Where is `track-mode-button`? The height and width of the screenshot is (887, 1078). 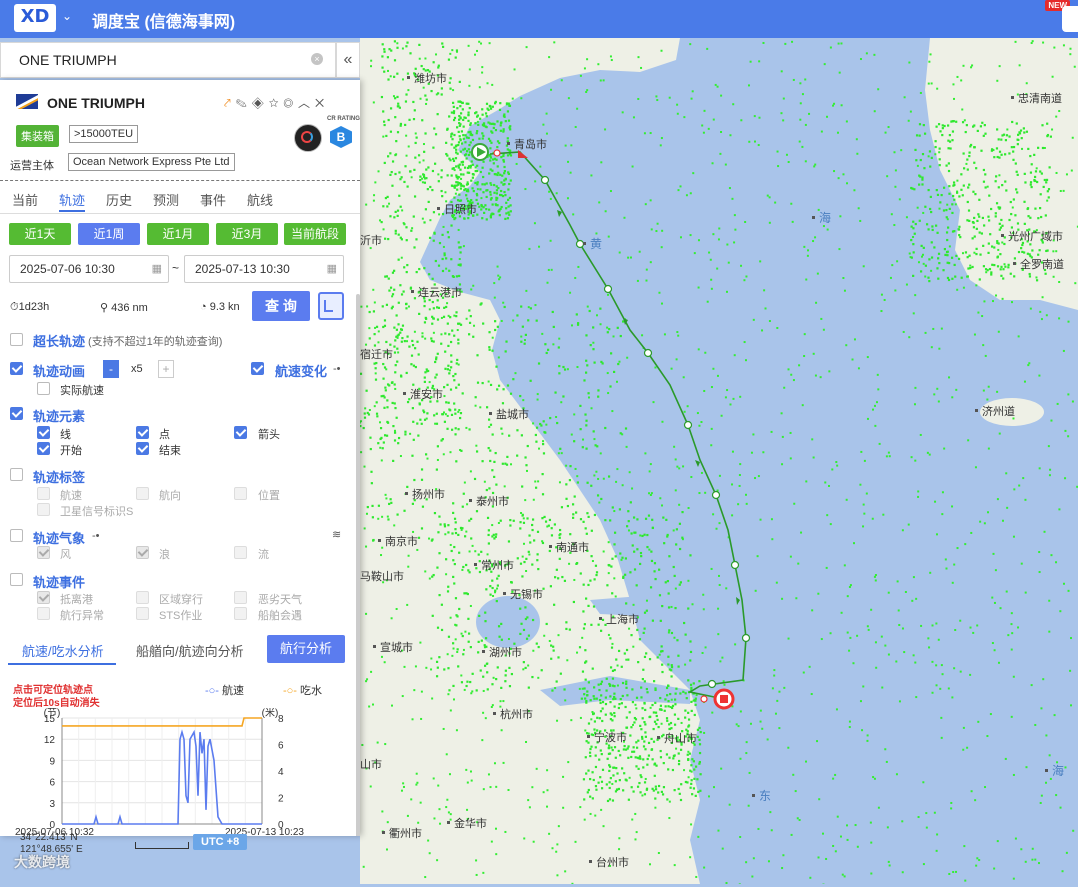
track-mode-button is located at coordinates (331, 306).